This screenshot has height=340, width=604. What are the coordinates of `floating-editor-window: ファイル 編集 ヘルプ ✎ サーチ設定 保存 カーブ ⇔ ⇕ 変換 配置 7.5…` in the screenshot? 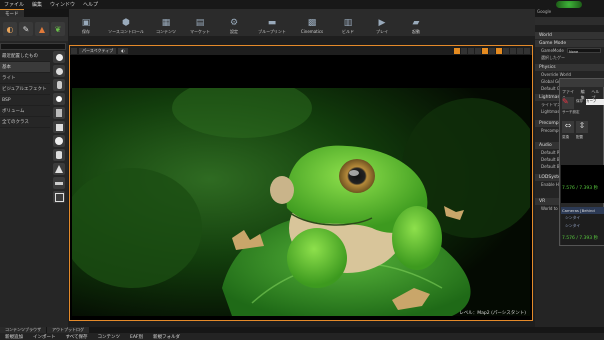 It's located at (581, 162).